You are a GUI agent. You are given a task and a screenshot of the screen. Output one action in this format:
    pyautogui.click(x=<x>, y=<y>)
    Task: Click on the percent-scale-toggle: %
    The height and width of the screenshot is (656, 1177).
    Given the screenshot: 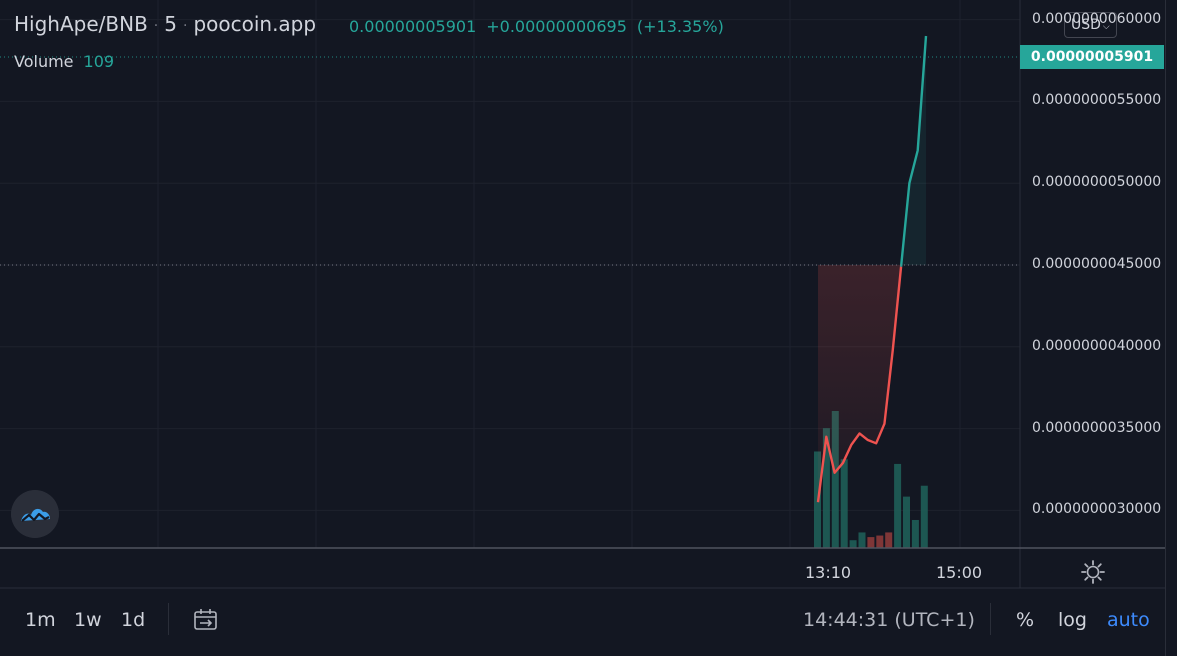 What is the action you would take?
    pyautogui.click(x=1025, y=620)
    